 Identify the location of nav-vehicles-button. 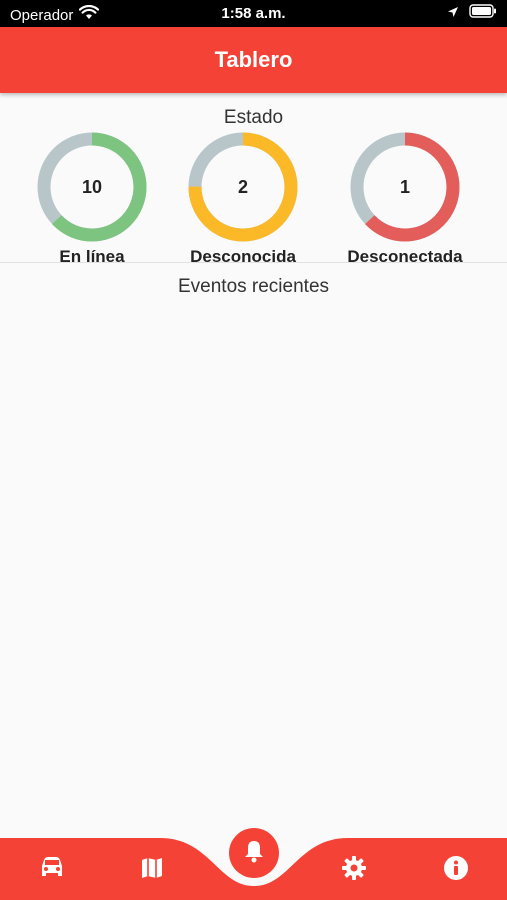
(52, 870).